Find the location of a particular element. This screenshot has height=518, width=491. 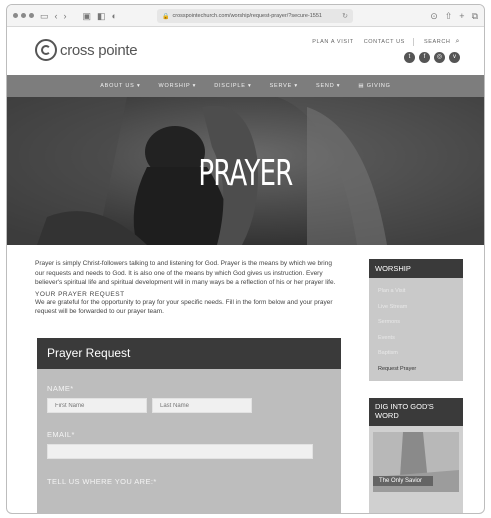

email-label: EMAIL* is located at coordinates (61, 434).